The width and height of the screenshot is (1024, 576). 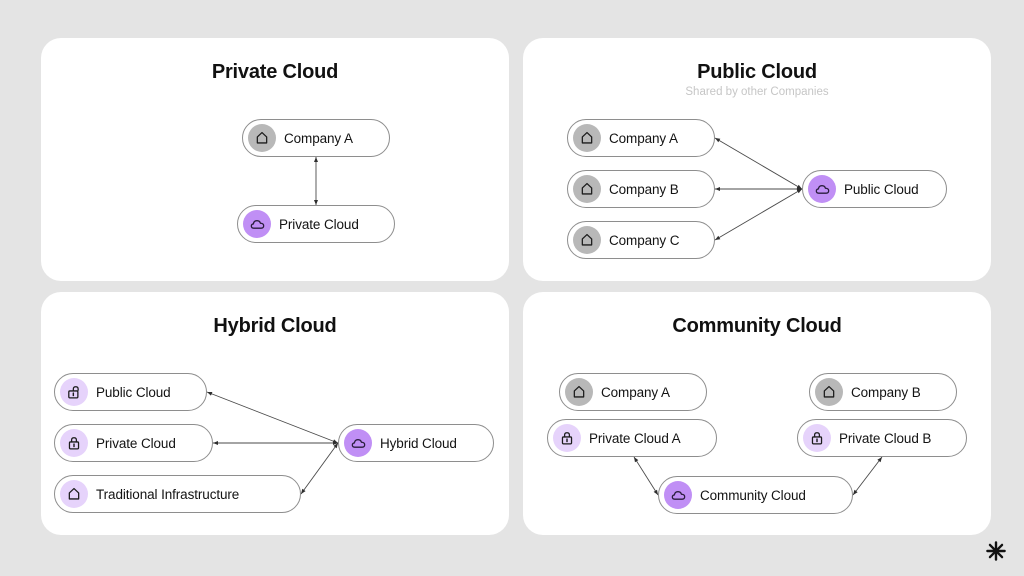 I want to click on node-company-c: Company C, so click(x=641, y=240).